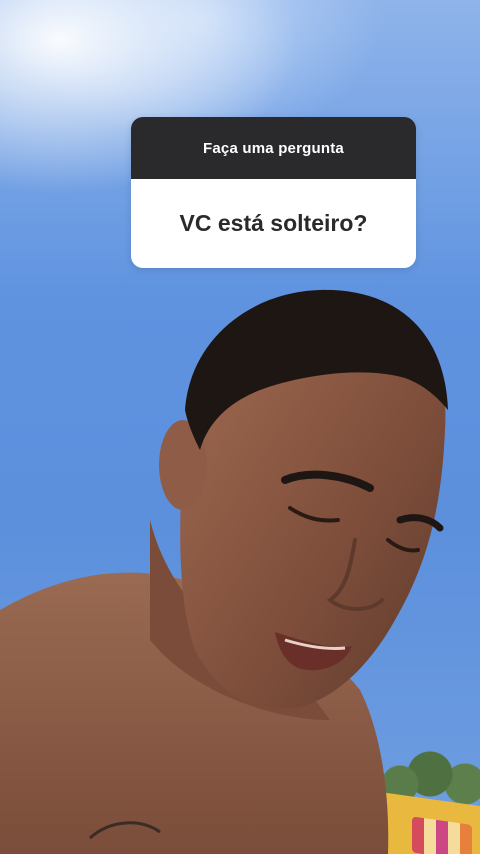  What do you see at coordinates (273, 148) in the screenshot?
I see `question-prompt: Faça uma pergunta` at bounding box center [273, 148].